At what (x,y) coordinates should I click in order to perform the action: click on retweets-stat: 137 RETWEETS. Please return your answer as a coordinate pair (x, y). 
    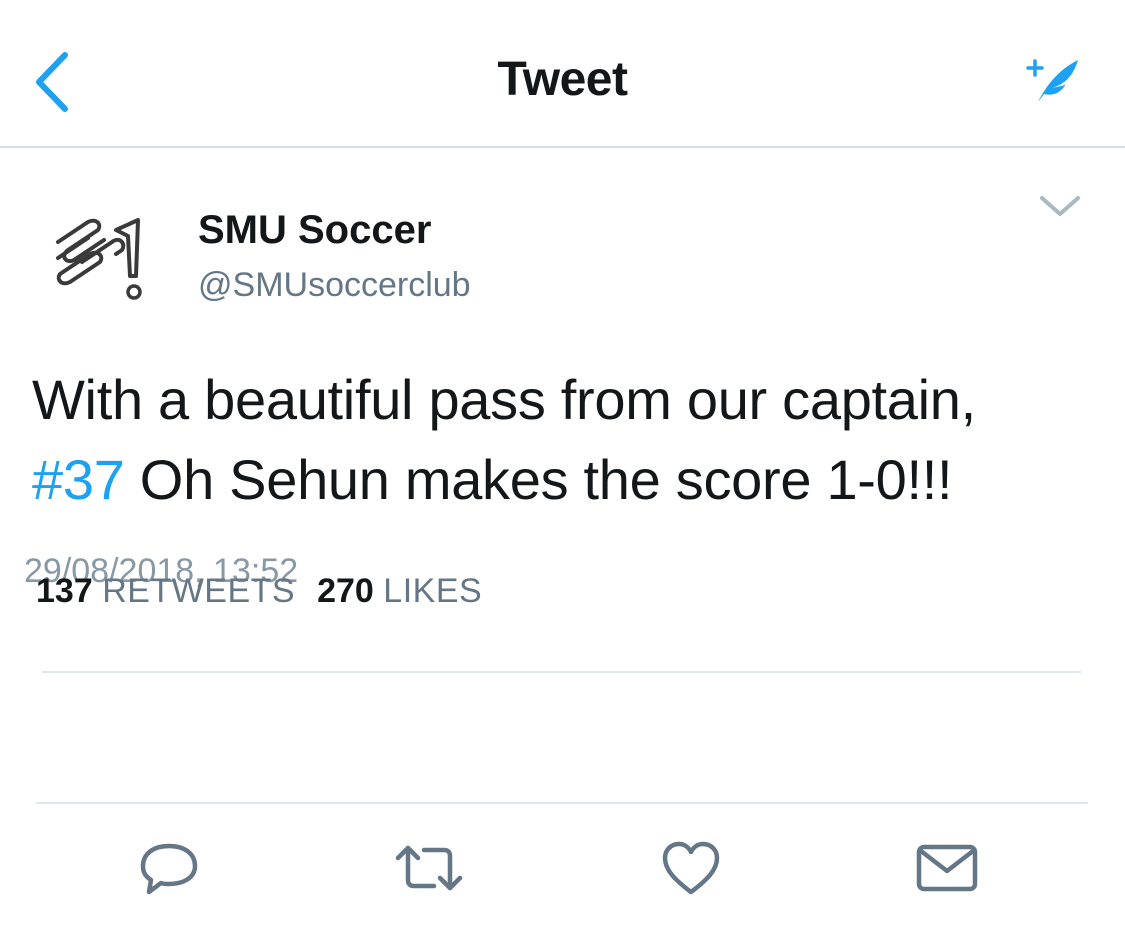
    Looking at the image, I should click on (165, 591).